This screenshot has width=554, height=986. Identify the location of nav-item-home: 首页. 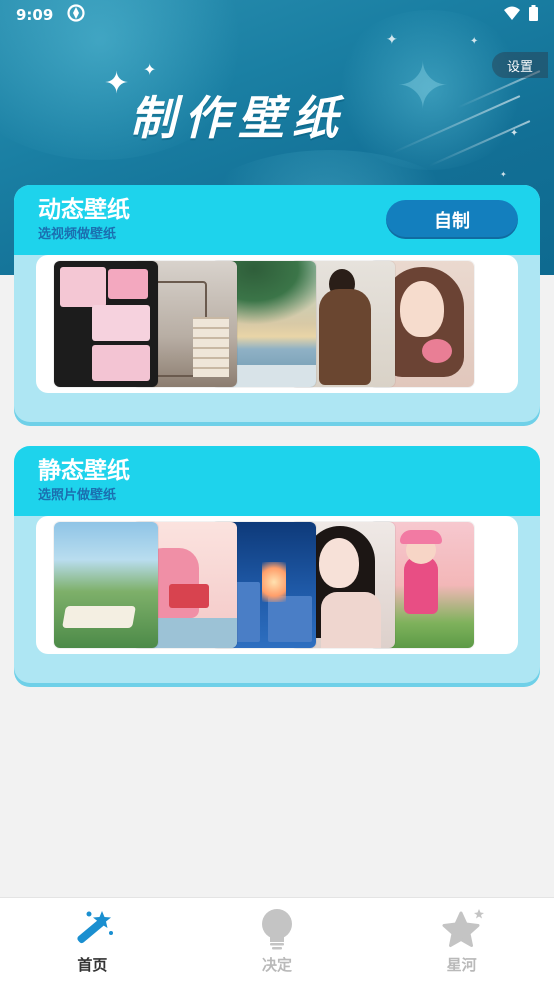
(92, 942).